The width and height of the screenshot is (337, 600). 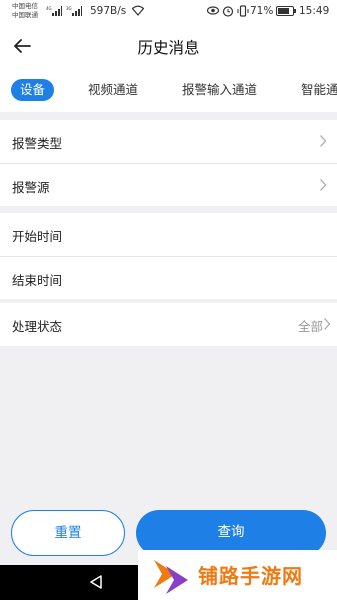 I want to click on channel-tabs: 设备 视频通道 报警输入通道 智能通, so click(x=168, y=90).